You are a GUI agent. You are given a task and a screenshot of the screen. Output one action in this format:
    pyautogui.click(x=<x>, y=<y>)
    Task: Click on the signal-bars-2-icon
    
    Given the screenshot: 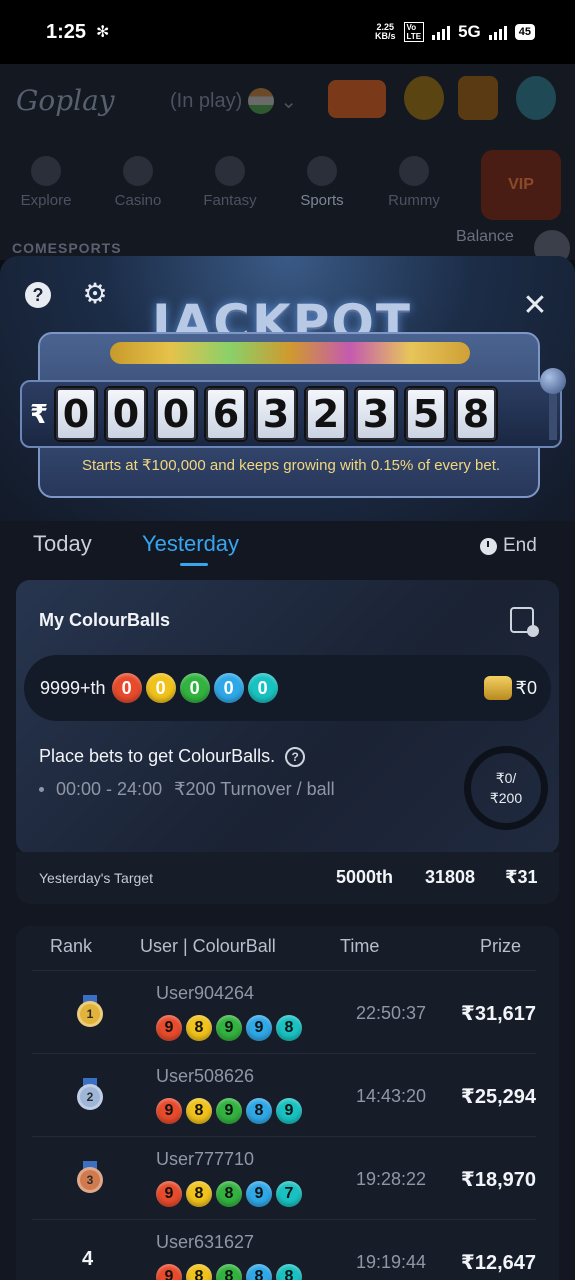 What is the action you would take?
    pyautogui.click(x=497, y=32)
    